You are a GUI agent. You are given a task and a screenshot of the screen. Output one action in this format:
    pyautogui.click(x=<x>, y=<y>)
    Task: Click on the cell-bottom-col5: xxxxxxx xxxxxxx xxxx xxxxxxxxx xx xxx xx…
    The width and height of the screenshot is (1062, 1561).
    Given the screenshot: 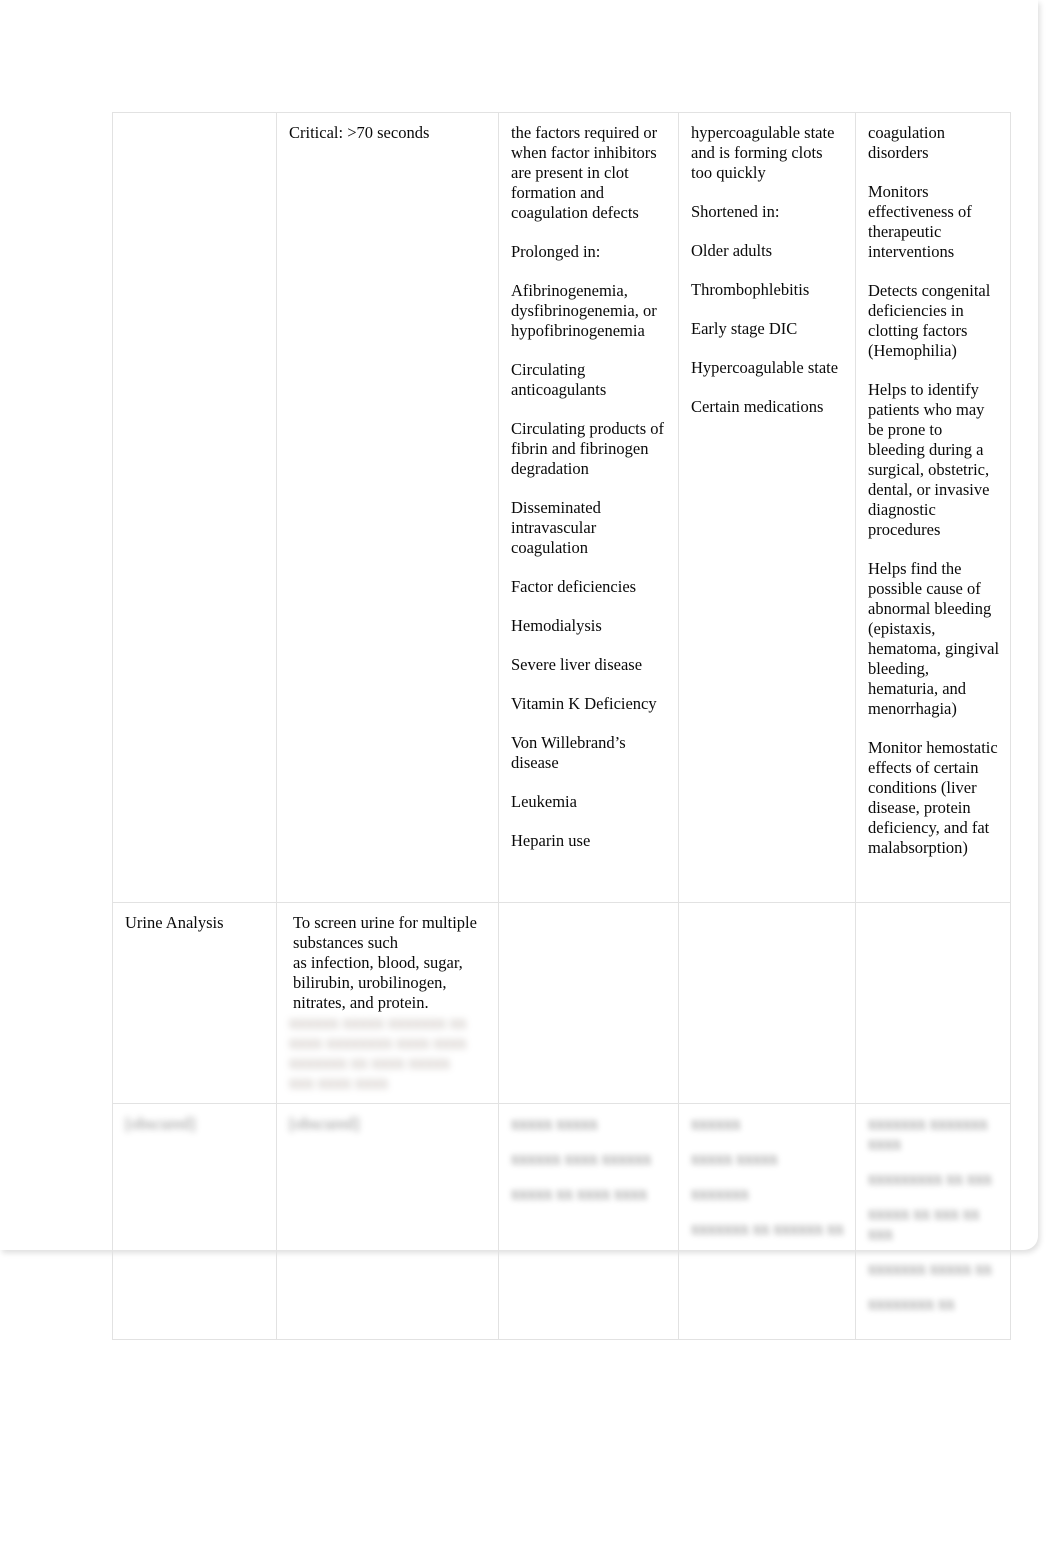 What is the action you would take?
    pyautogui.click(x=933, y=1221)
    